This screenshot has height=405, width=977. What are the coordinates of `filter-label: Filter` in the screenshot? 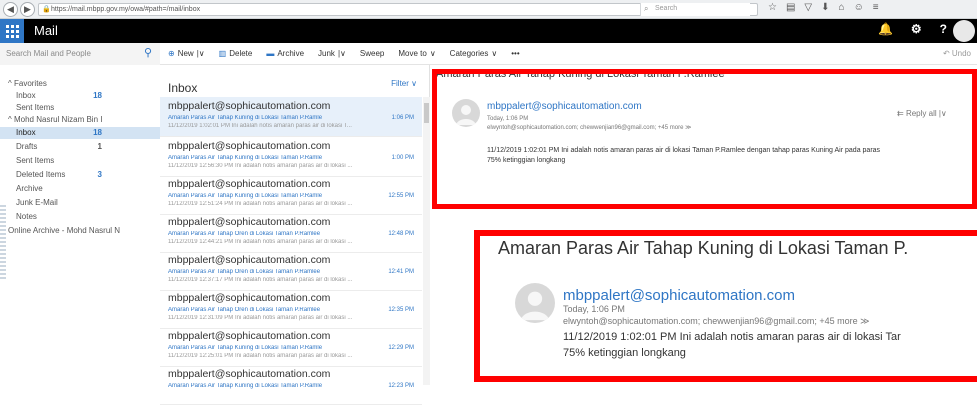 It's located at (400, 83).